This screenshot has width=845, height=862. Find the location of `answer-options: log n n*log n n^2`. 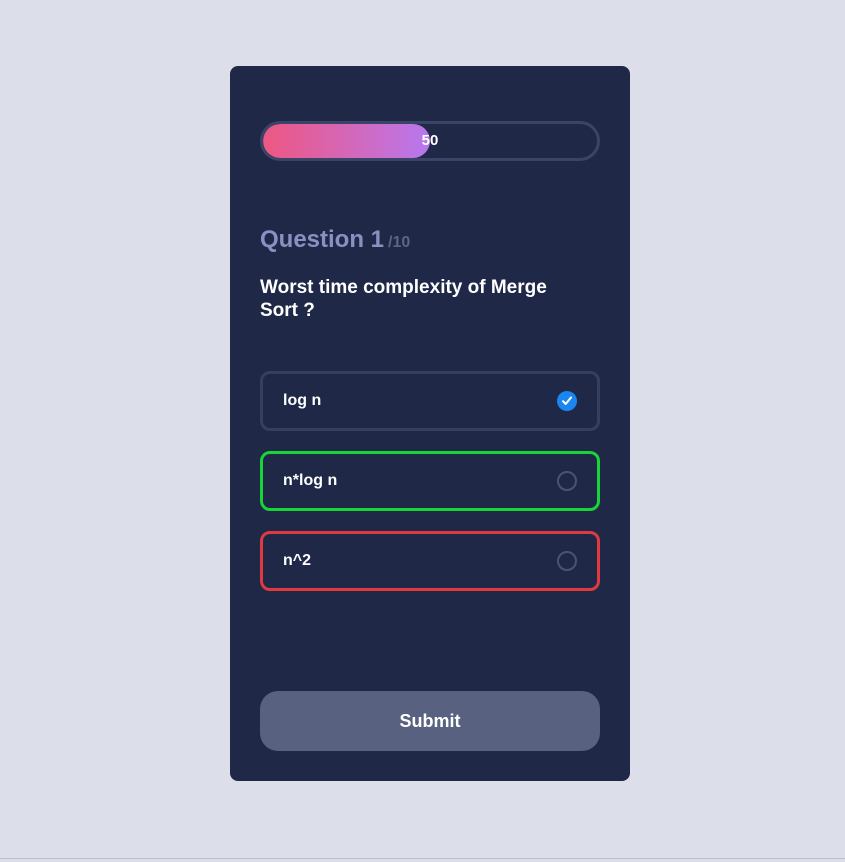

answer-options: log n n*log n n^2 is located at coordinates (430, 491).